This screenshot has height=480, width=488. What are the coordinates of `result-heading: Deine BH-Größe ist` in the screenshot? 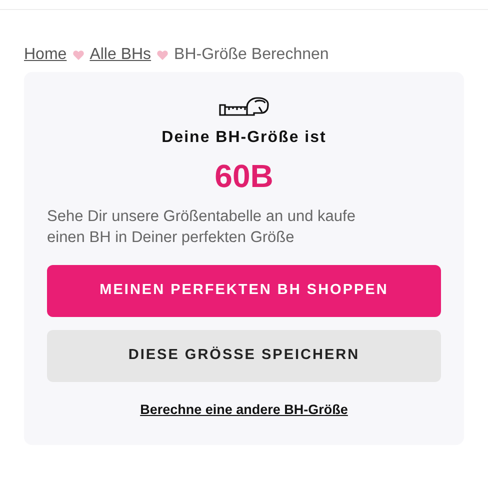 It's located at (244, 138).